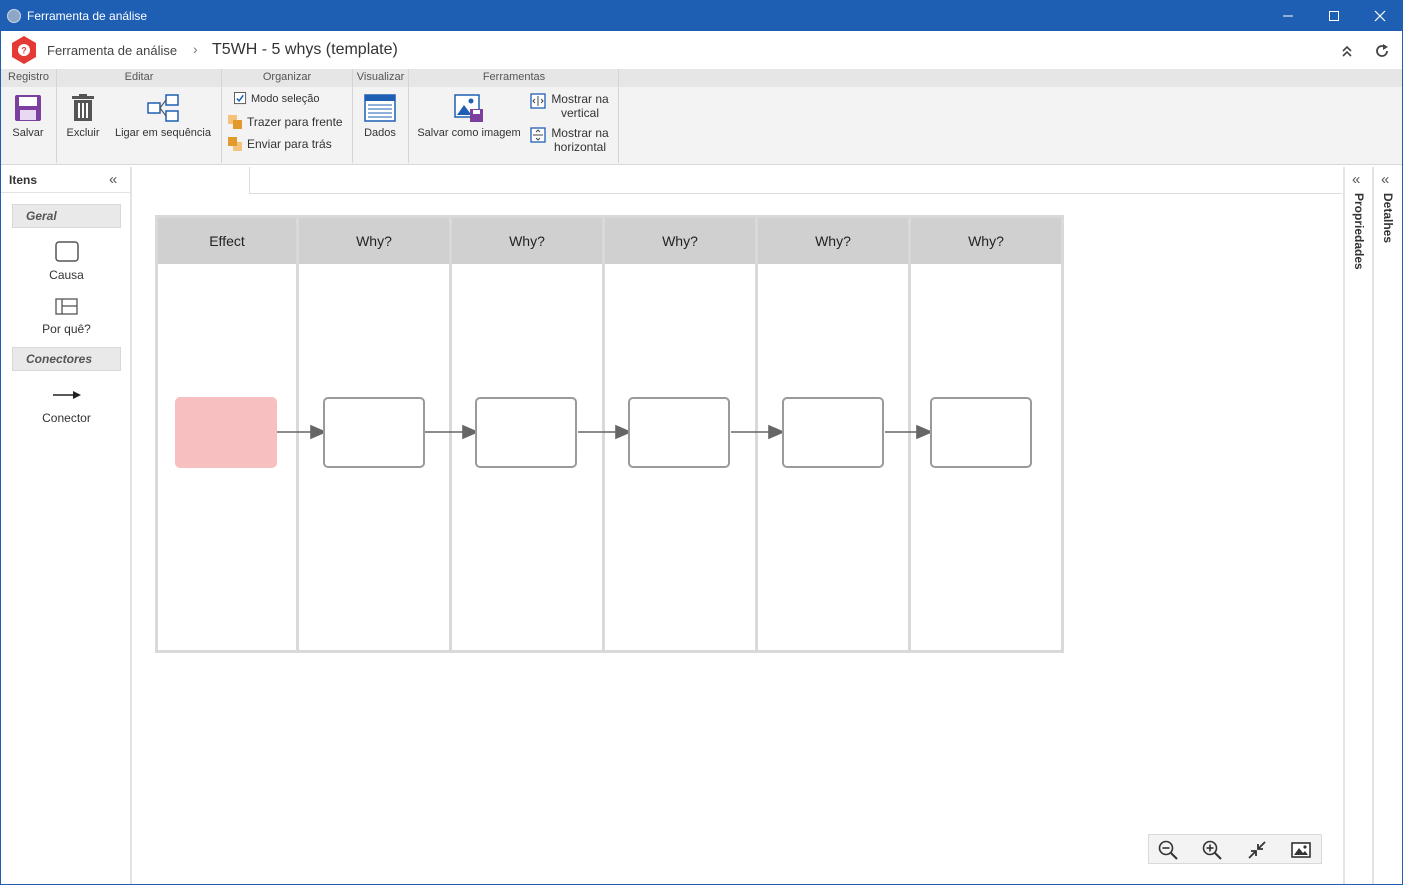  Describe the element at coordinates (28, 108) in the screenshot. I see `save-icon` at that location.